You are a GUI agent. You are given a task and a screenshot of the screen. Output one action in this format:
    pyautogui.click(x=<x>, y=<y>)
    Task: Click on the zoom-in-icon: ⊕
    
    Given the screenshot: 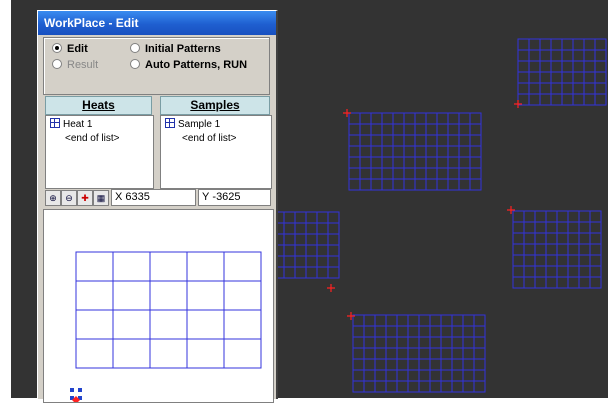 What is the action you would take?
    pyautogui.click(x=53, y=198)
    